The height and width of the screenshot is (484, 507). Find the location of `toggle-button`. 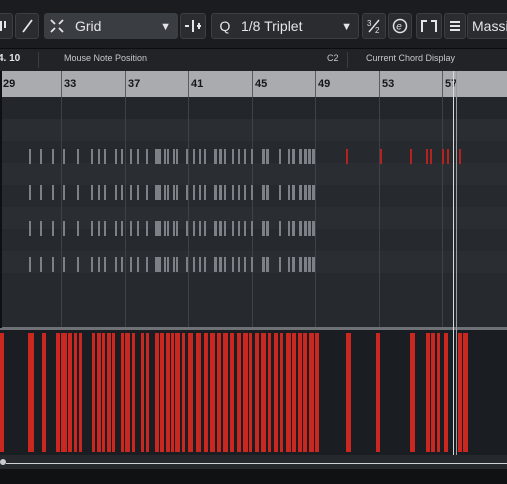

toggle-button is located at coordinates (6, 26).